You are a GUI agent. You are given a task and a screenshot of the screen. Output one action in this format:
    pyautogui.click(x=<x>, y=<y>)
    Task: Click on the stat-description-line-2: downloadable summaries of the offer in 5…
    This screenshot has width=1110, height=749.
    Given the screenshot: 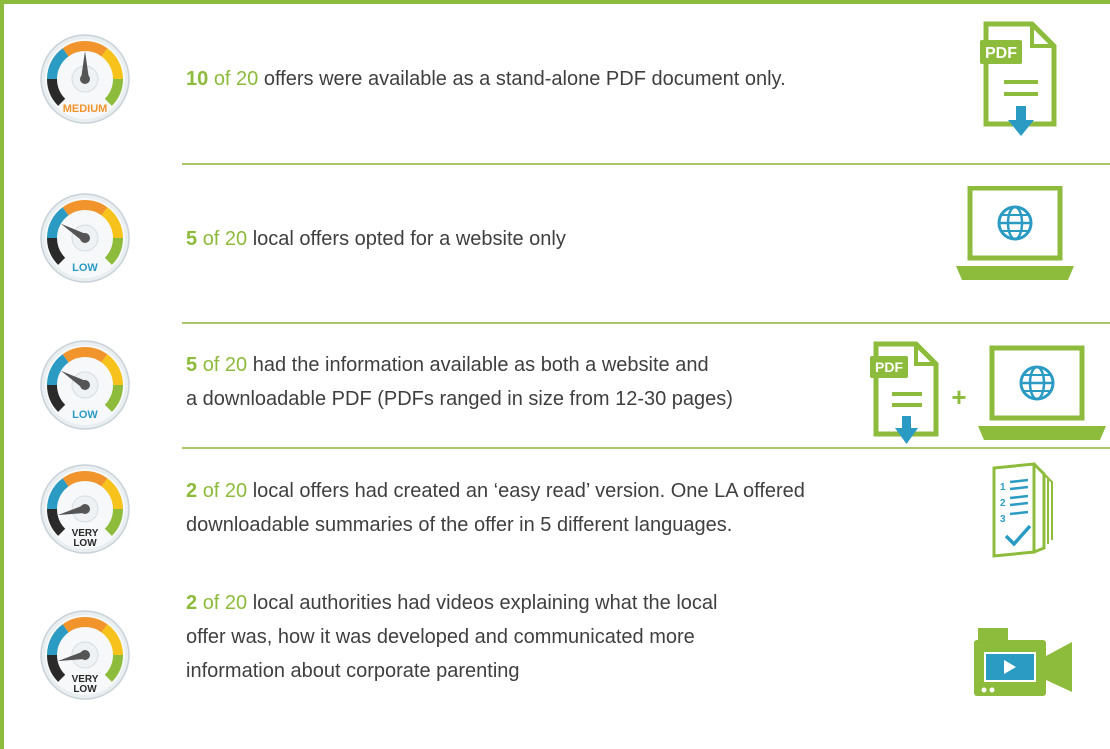 What is the action you would take?
    pyautogui.click(x=459, y=525)
    